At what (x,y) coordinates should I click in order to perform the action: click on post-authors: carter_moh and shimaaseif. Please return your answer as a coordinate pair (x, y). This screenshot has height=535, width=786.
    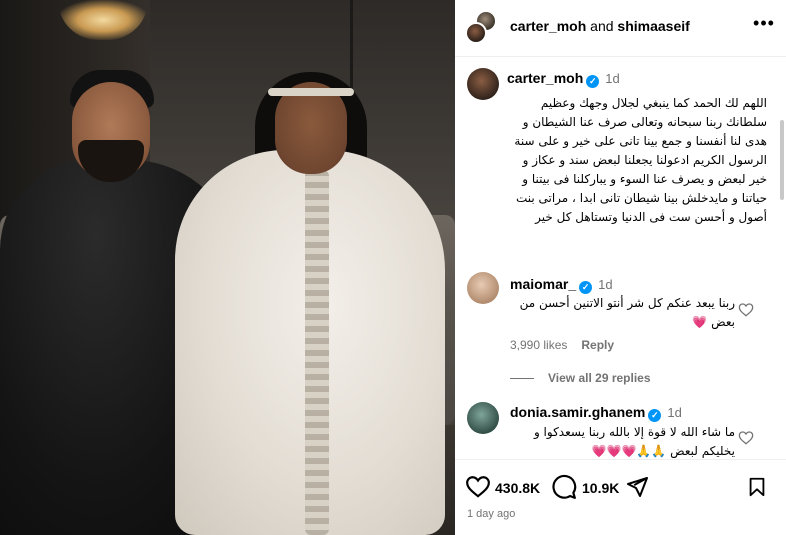
    Looking at the image, I should click on (600, 26).